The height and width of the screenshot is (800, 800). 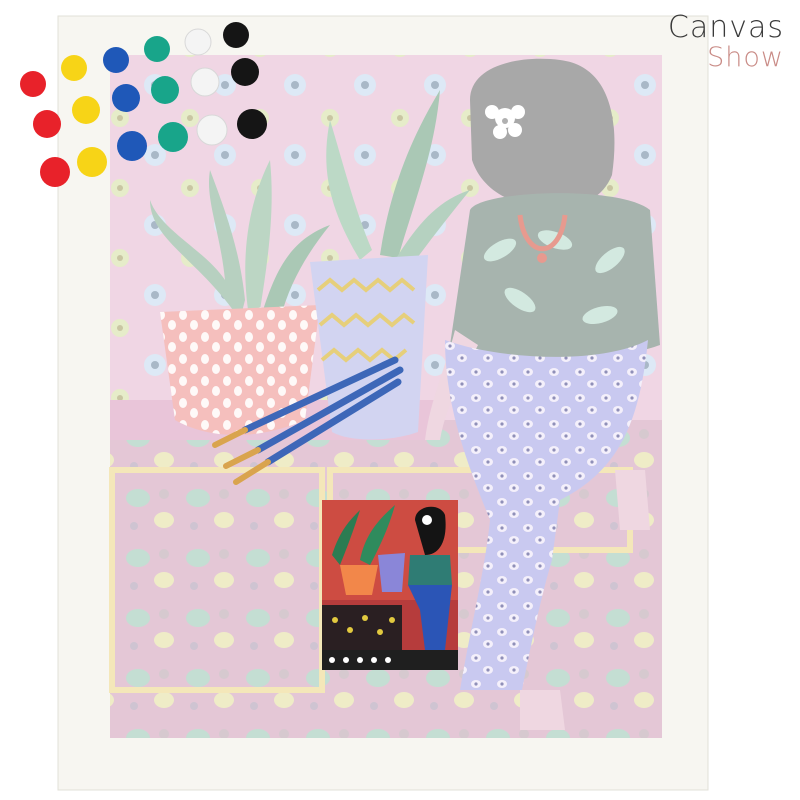 What do you see at coordinates (745, 57) in the screenshot?
I see `brand-logo-line2: Show` at bounding box center [745, 57].